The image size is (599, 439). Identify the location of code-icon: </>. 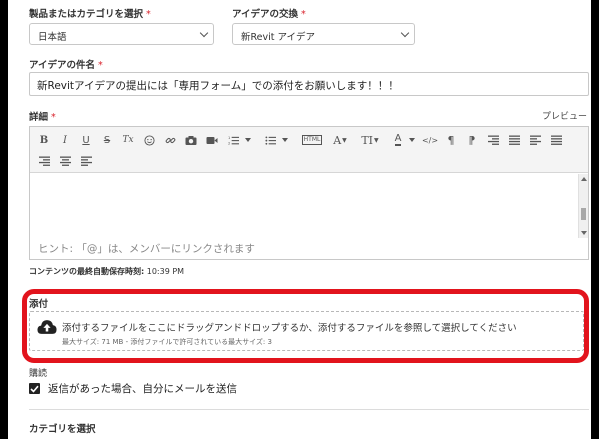
(430, 140).